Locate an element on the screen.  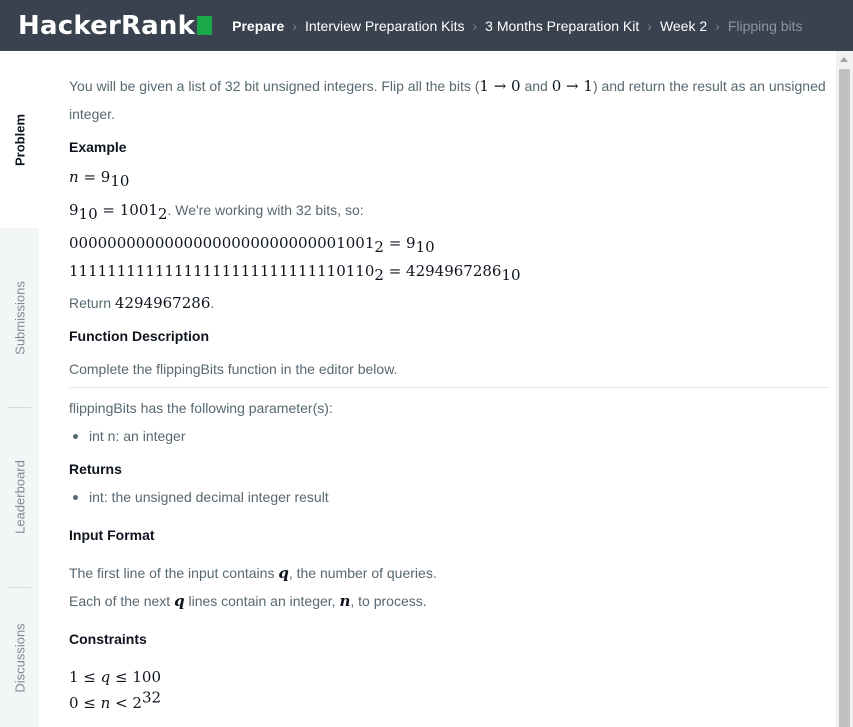
list-item: int: the unsigned decimal integer result is located at coordinates (450, 497).